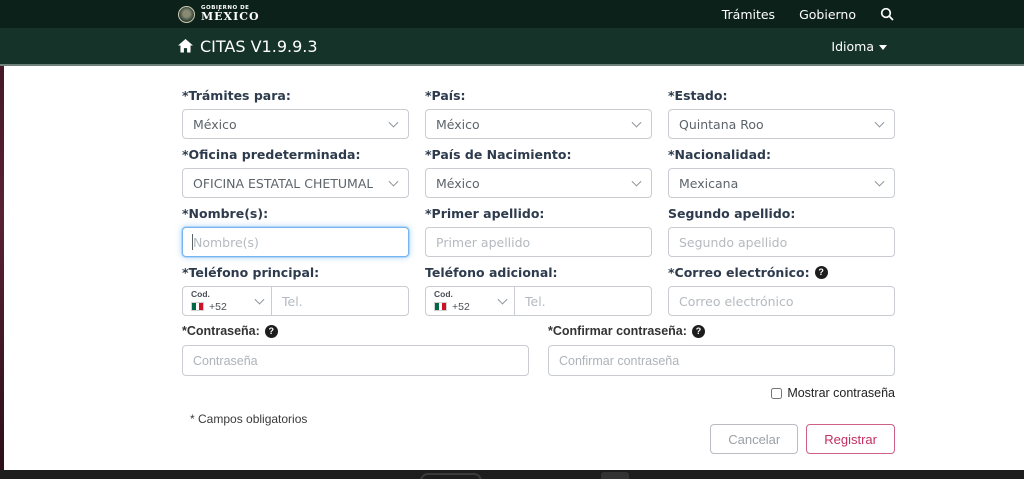 Image resolution: width=1024 pixels, height=479 pixels. I want to click on pais-nacimiento-select: México, so click(538, 183).